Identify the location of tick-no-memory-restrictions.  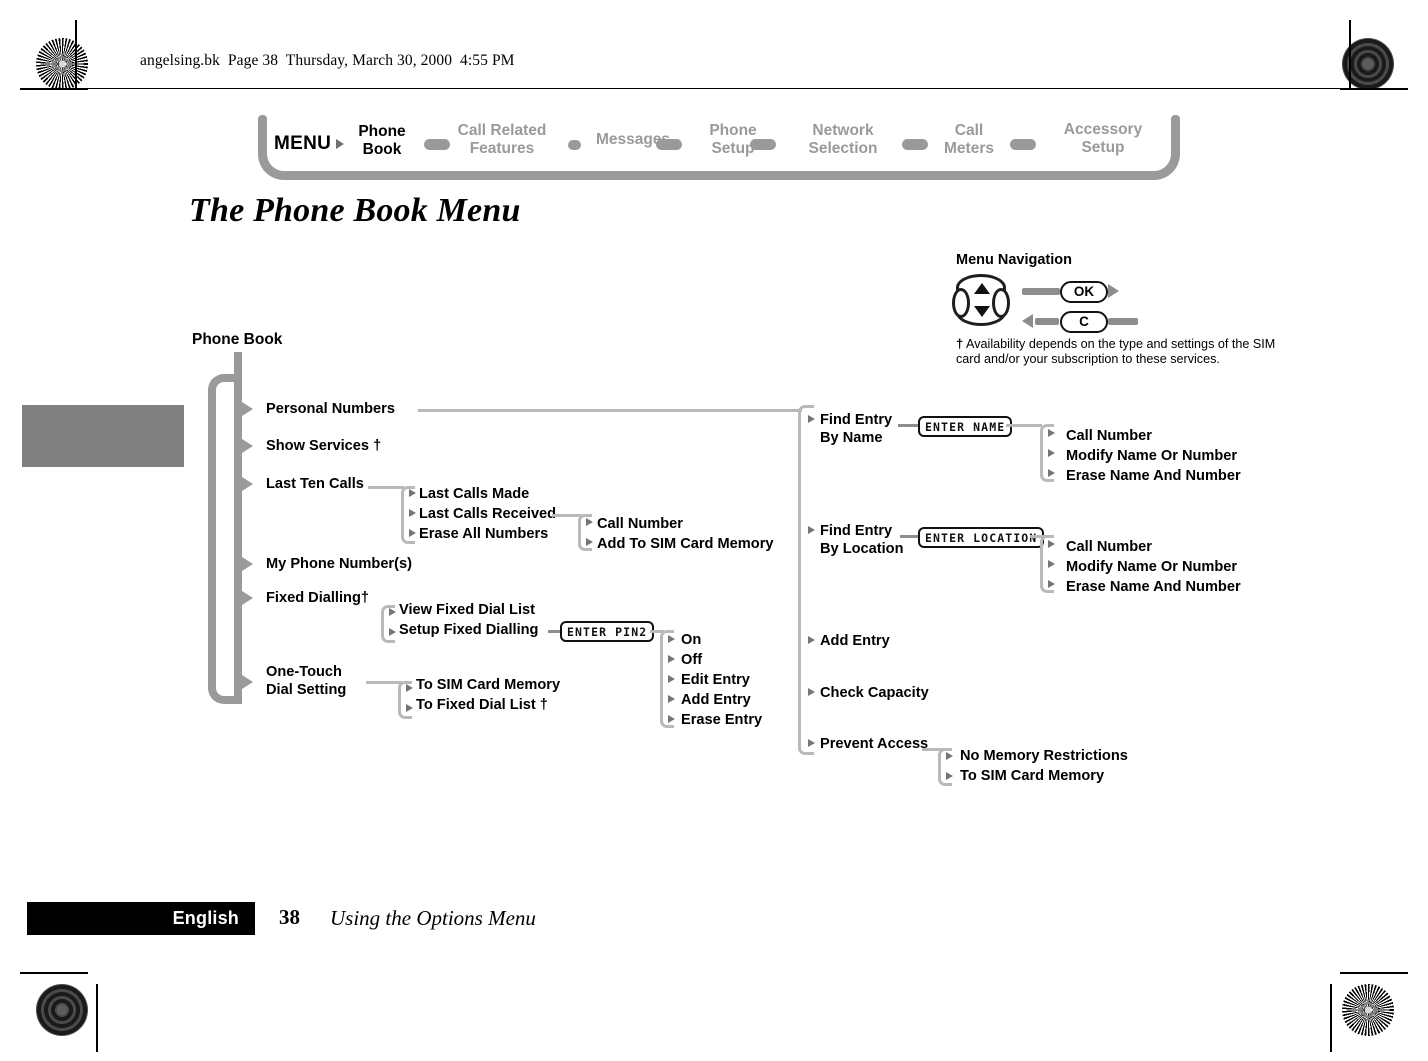
(949, 756).